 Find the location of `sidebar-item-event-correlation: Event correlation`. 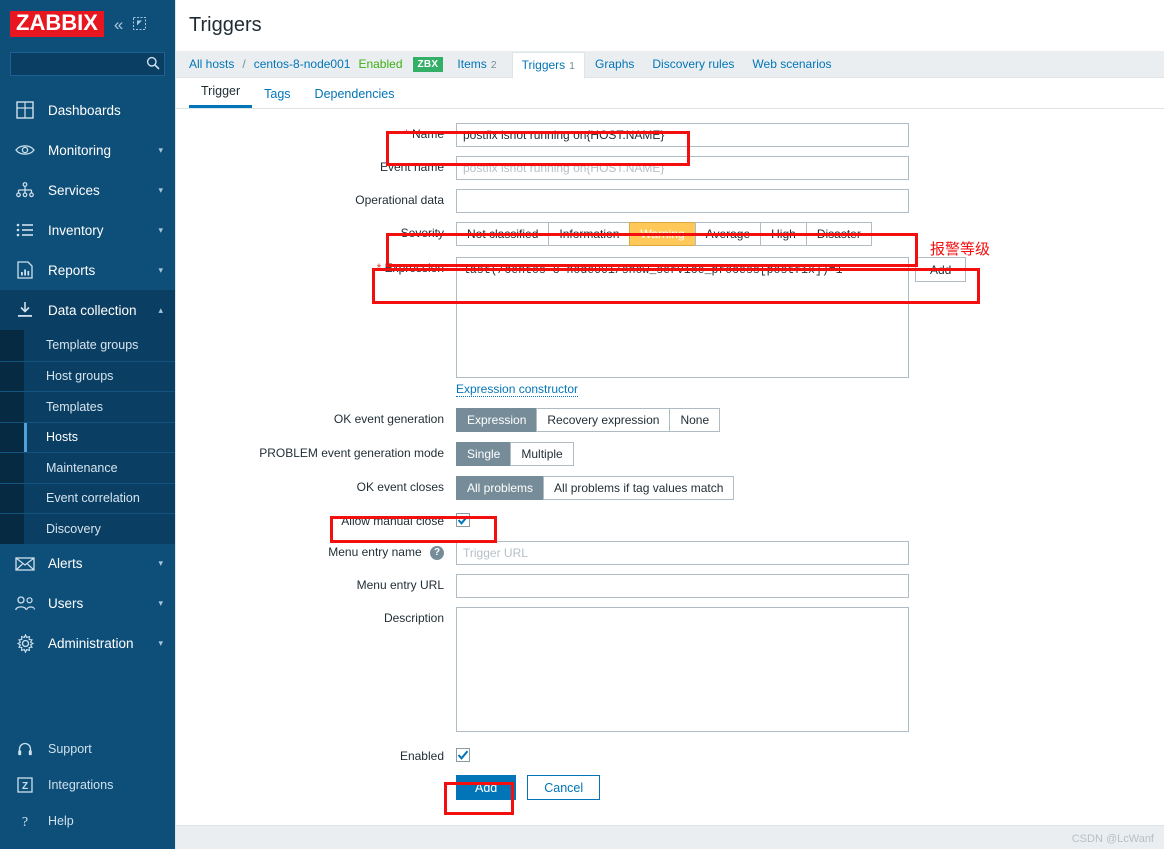

sidebar-item-event-correlation: Event correlation is located at coordinates (87, 498).